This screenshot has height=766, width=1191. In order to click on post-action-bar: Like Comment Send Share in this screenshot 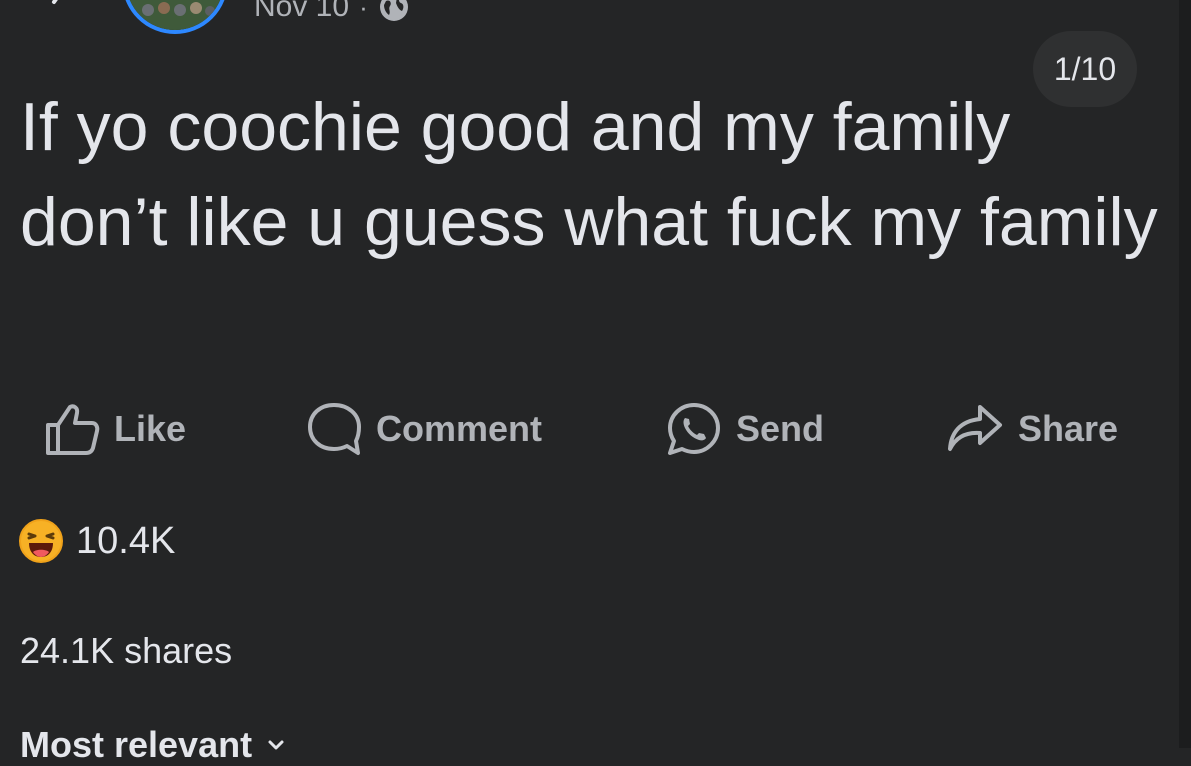, I will do `click(589, 429)`.